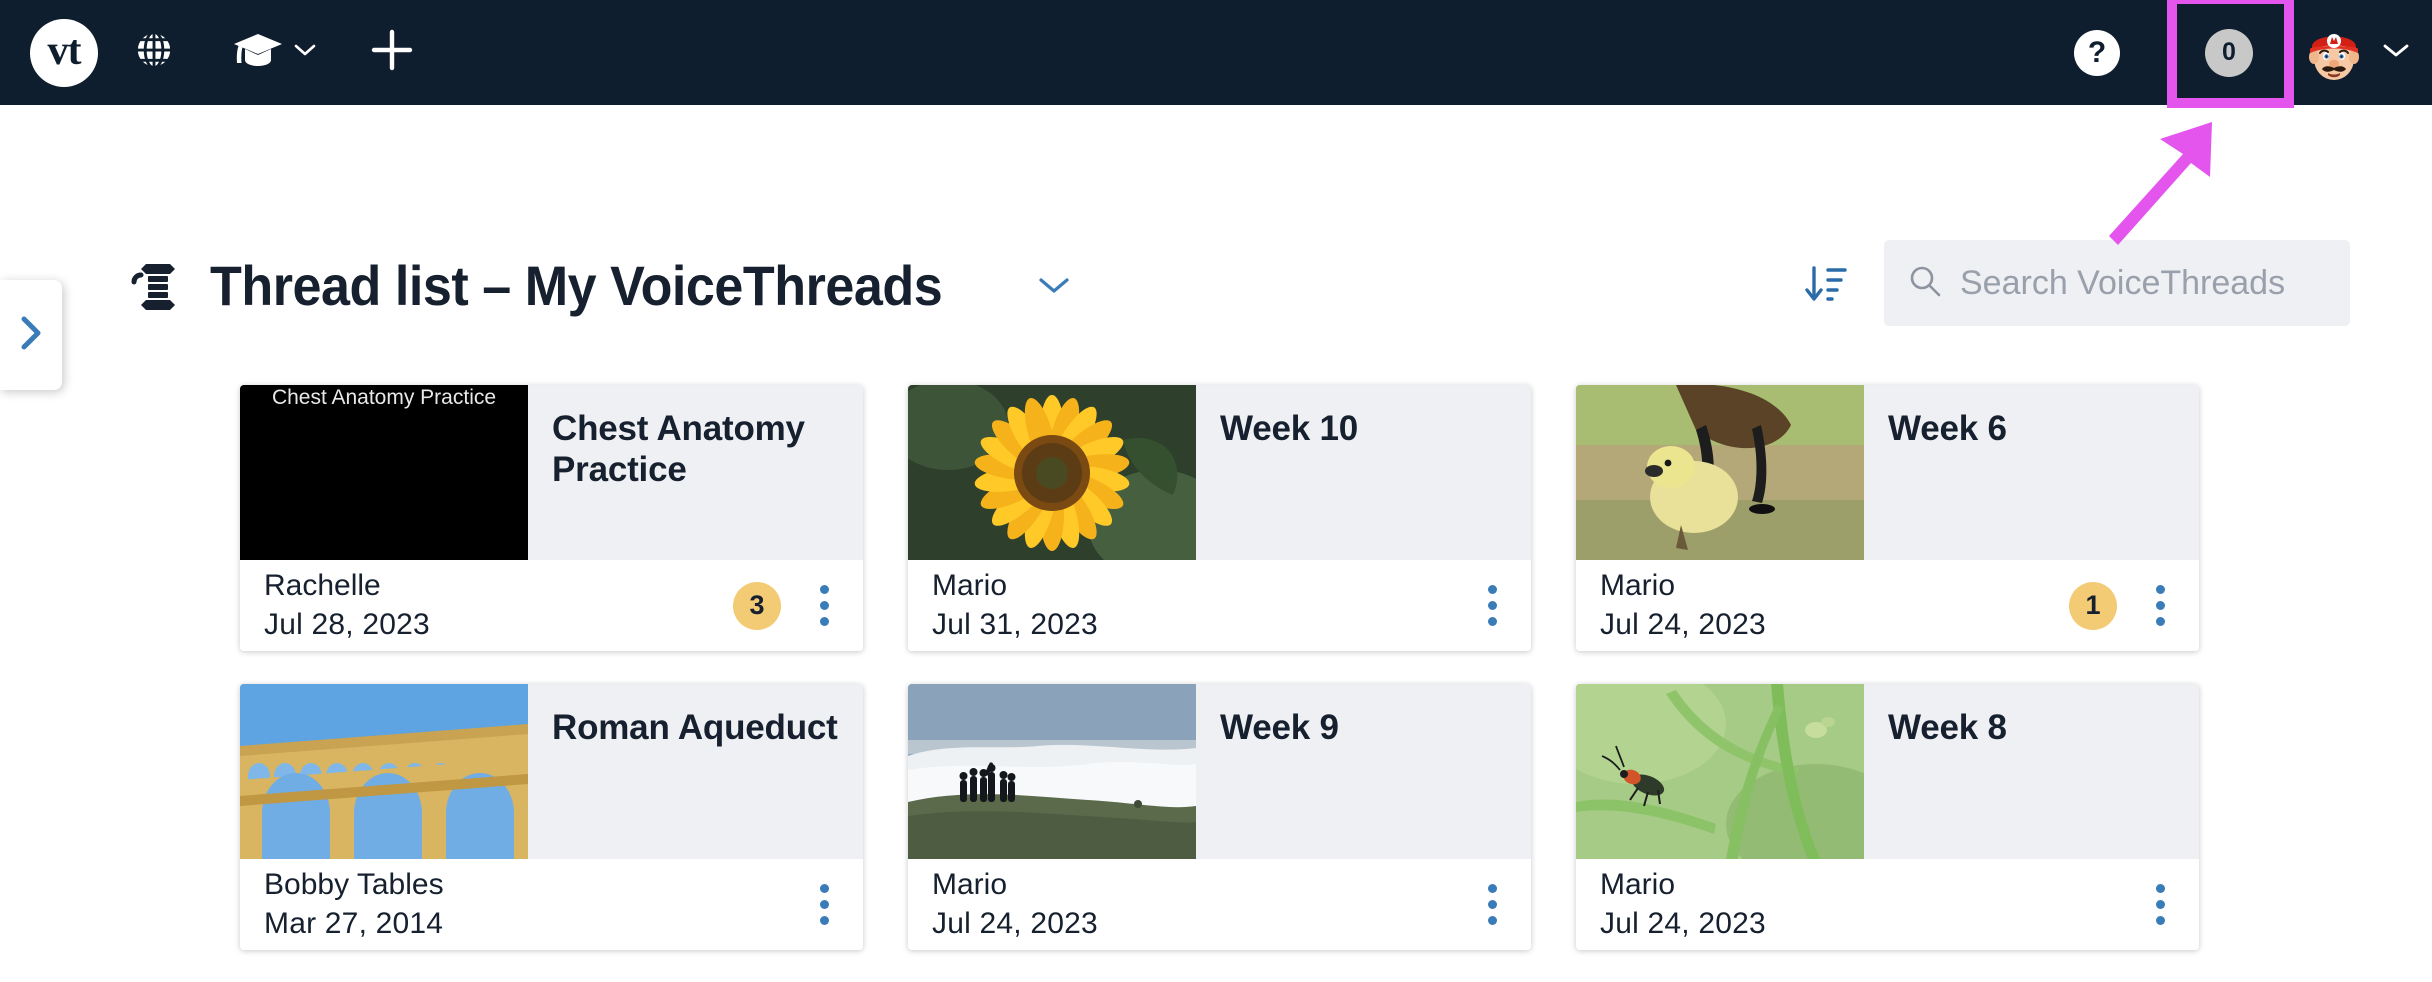 The width and height of the screenshot is (2432, 982). I want to click on comment-count-badge: 1, so click(2093, 605).